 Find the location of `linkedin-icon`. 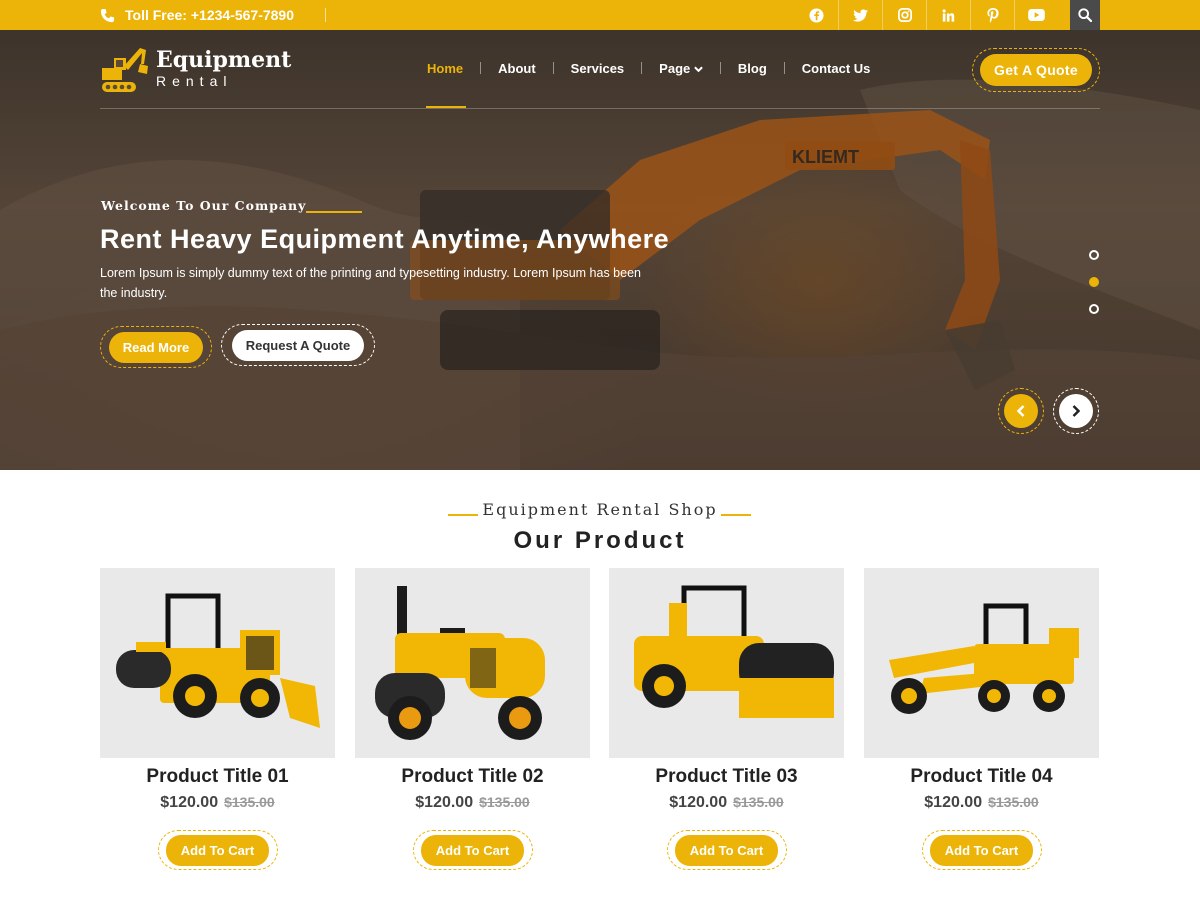

linkedin-icon is located at coordinates (948, 15).